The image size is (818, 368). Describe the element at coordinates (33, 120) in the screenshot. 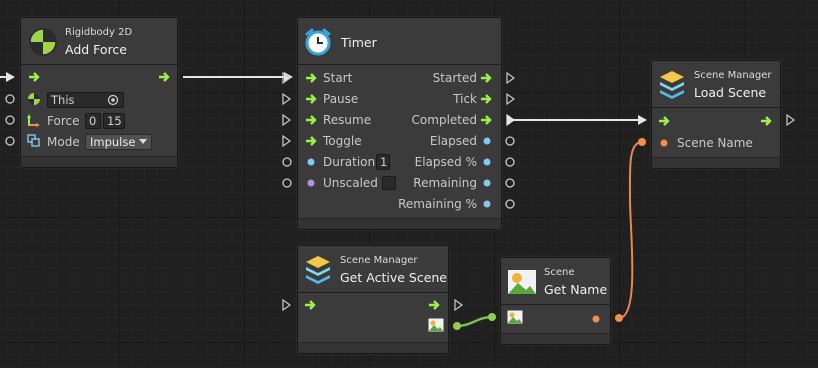

I see `vector2-icon` at that location.